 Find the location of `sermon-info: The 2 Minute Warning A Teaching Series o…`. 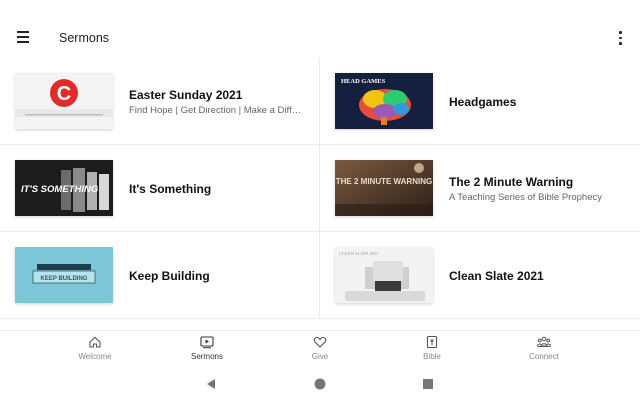

sermon-info: The 2 Minute Warning A Teaching Series o… is located at coordinates (539, 188).